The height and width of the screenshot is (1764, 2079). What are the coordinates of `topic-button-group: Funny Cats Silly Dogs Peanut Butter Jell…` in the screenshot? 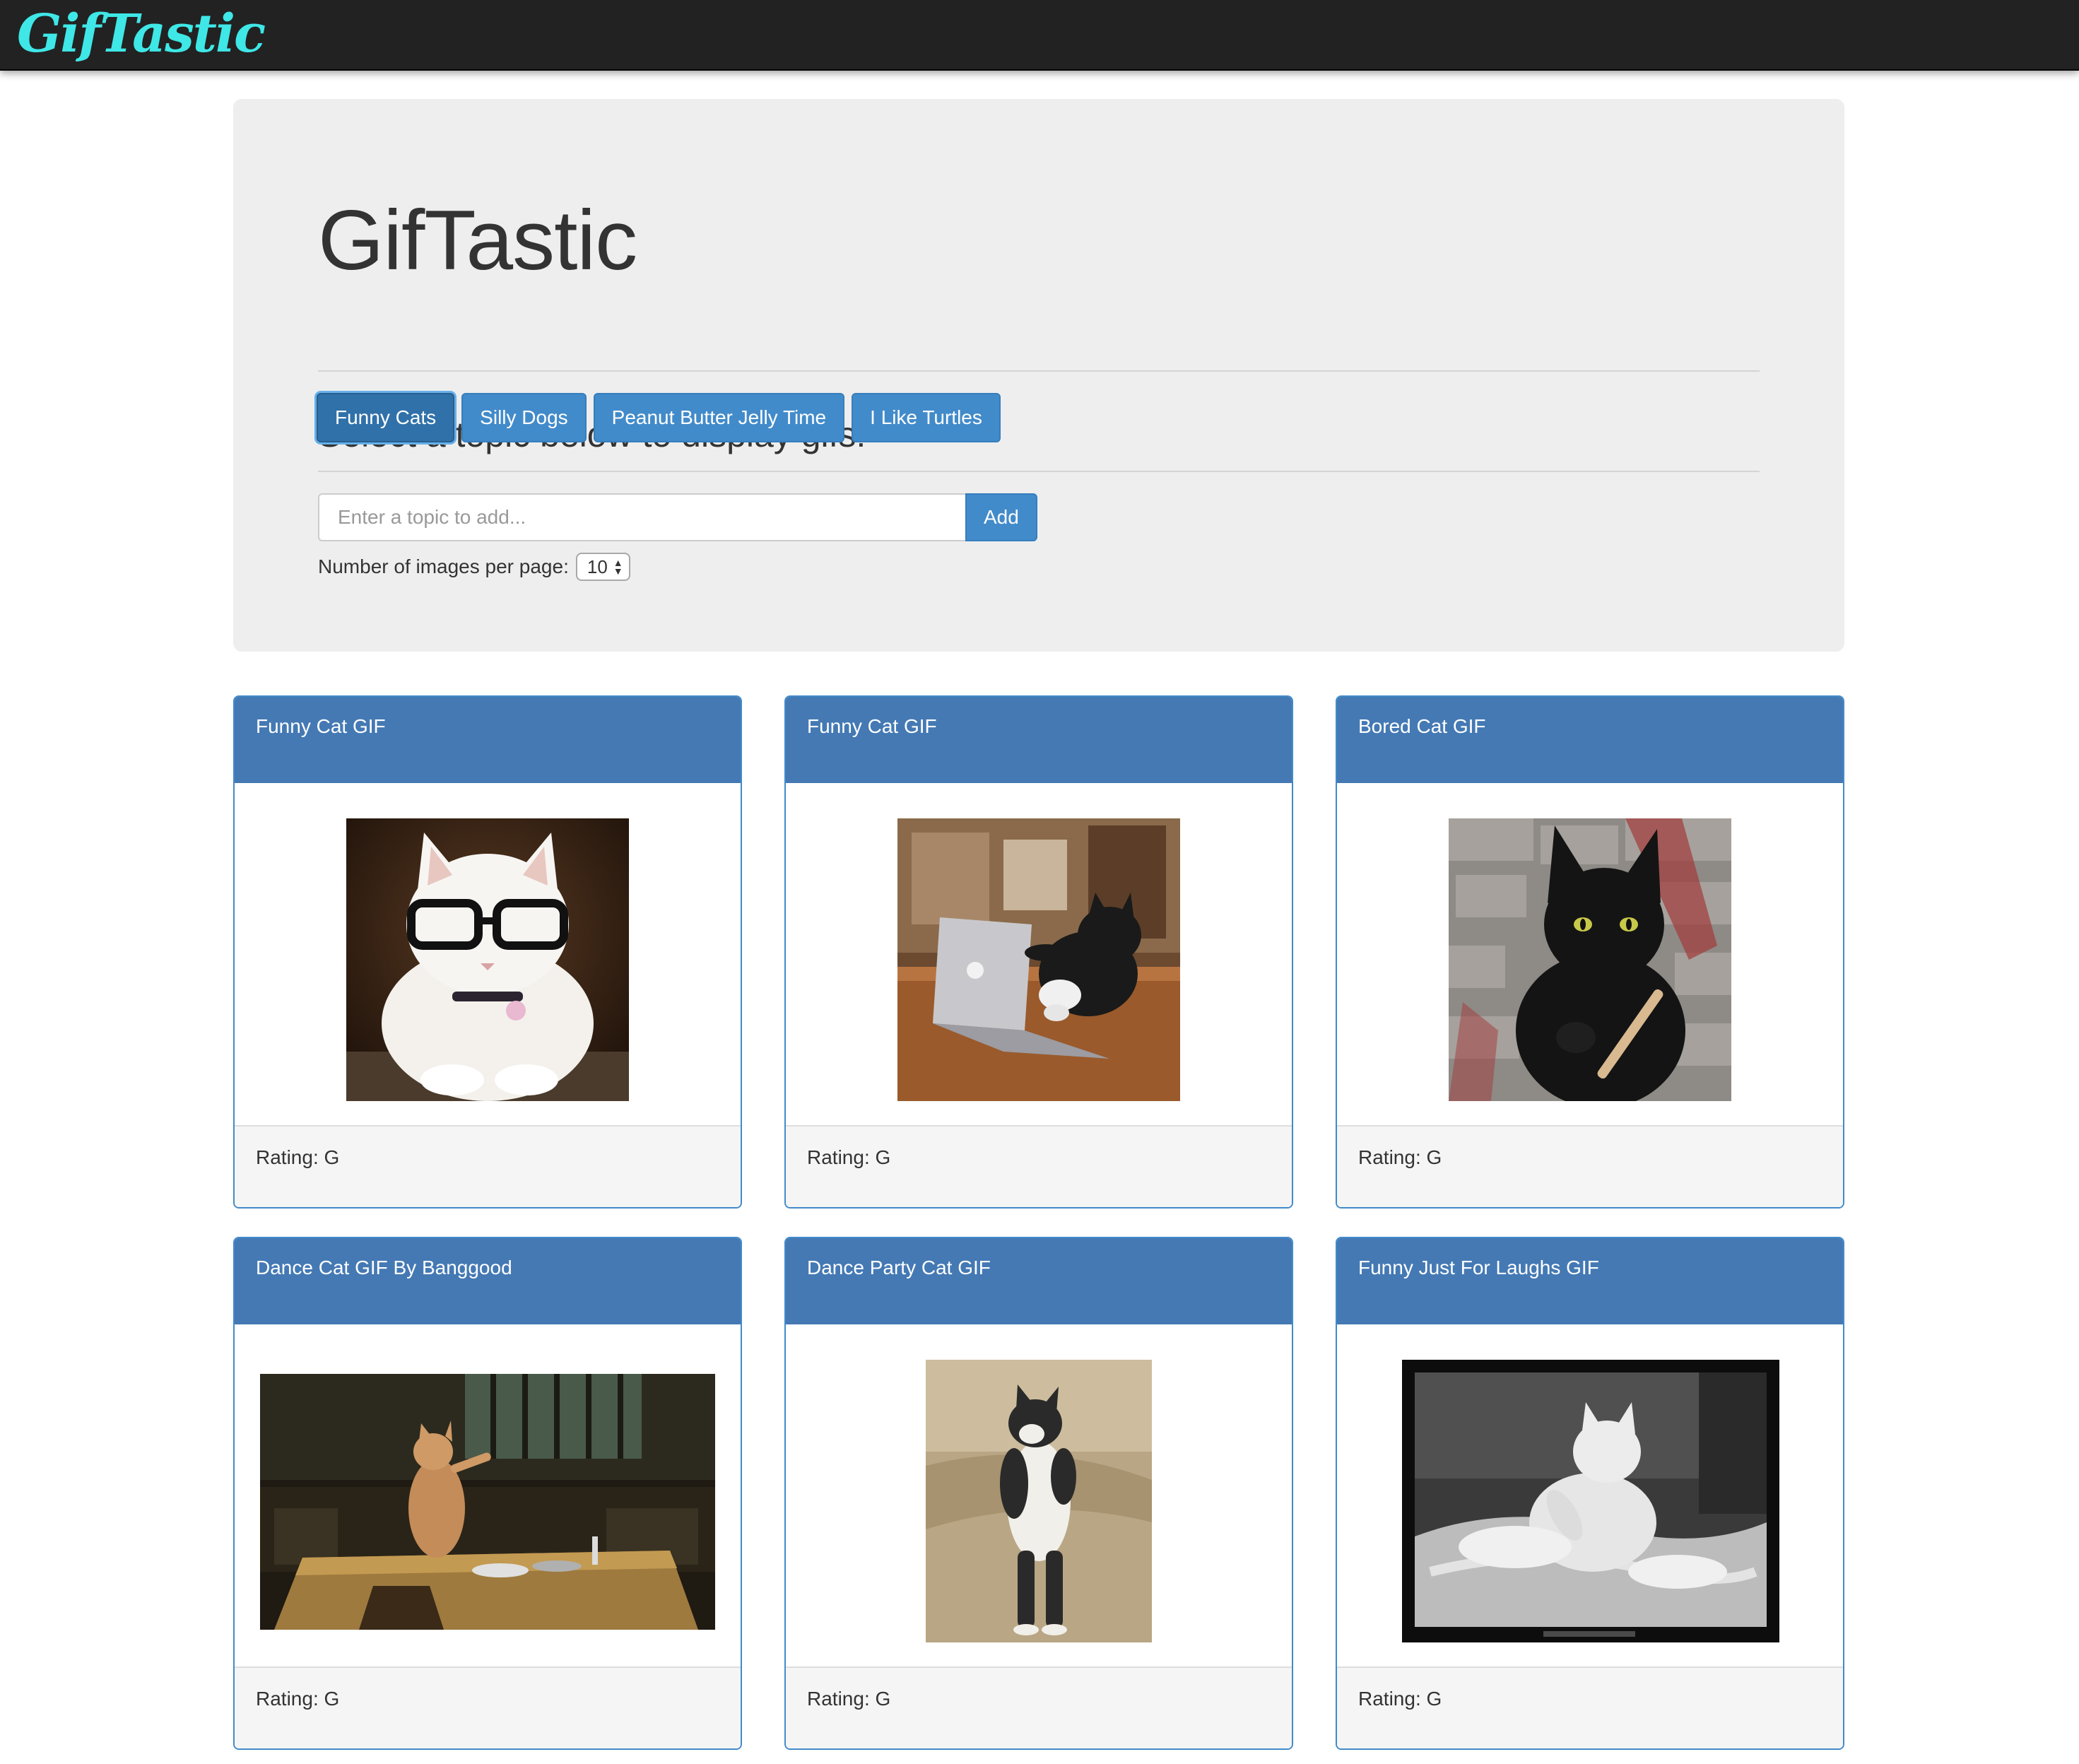 It's located at (659, 418).